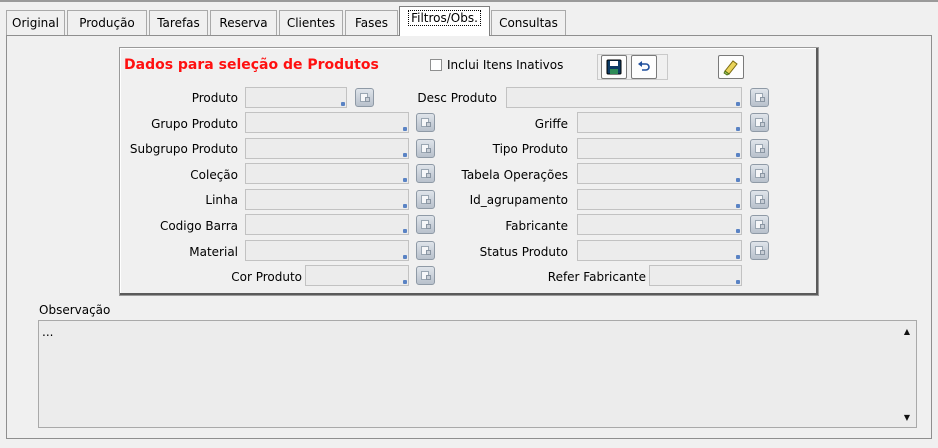 The width and height of the screenshot is (938, 448). I want to click on tab-label: Consultas, so click(528, 23).